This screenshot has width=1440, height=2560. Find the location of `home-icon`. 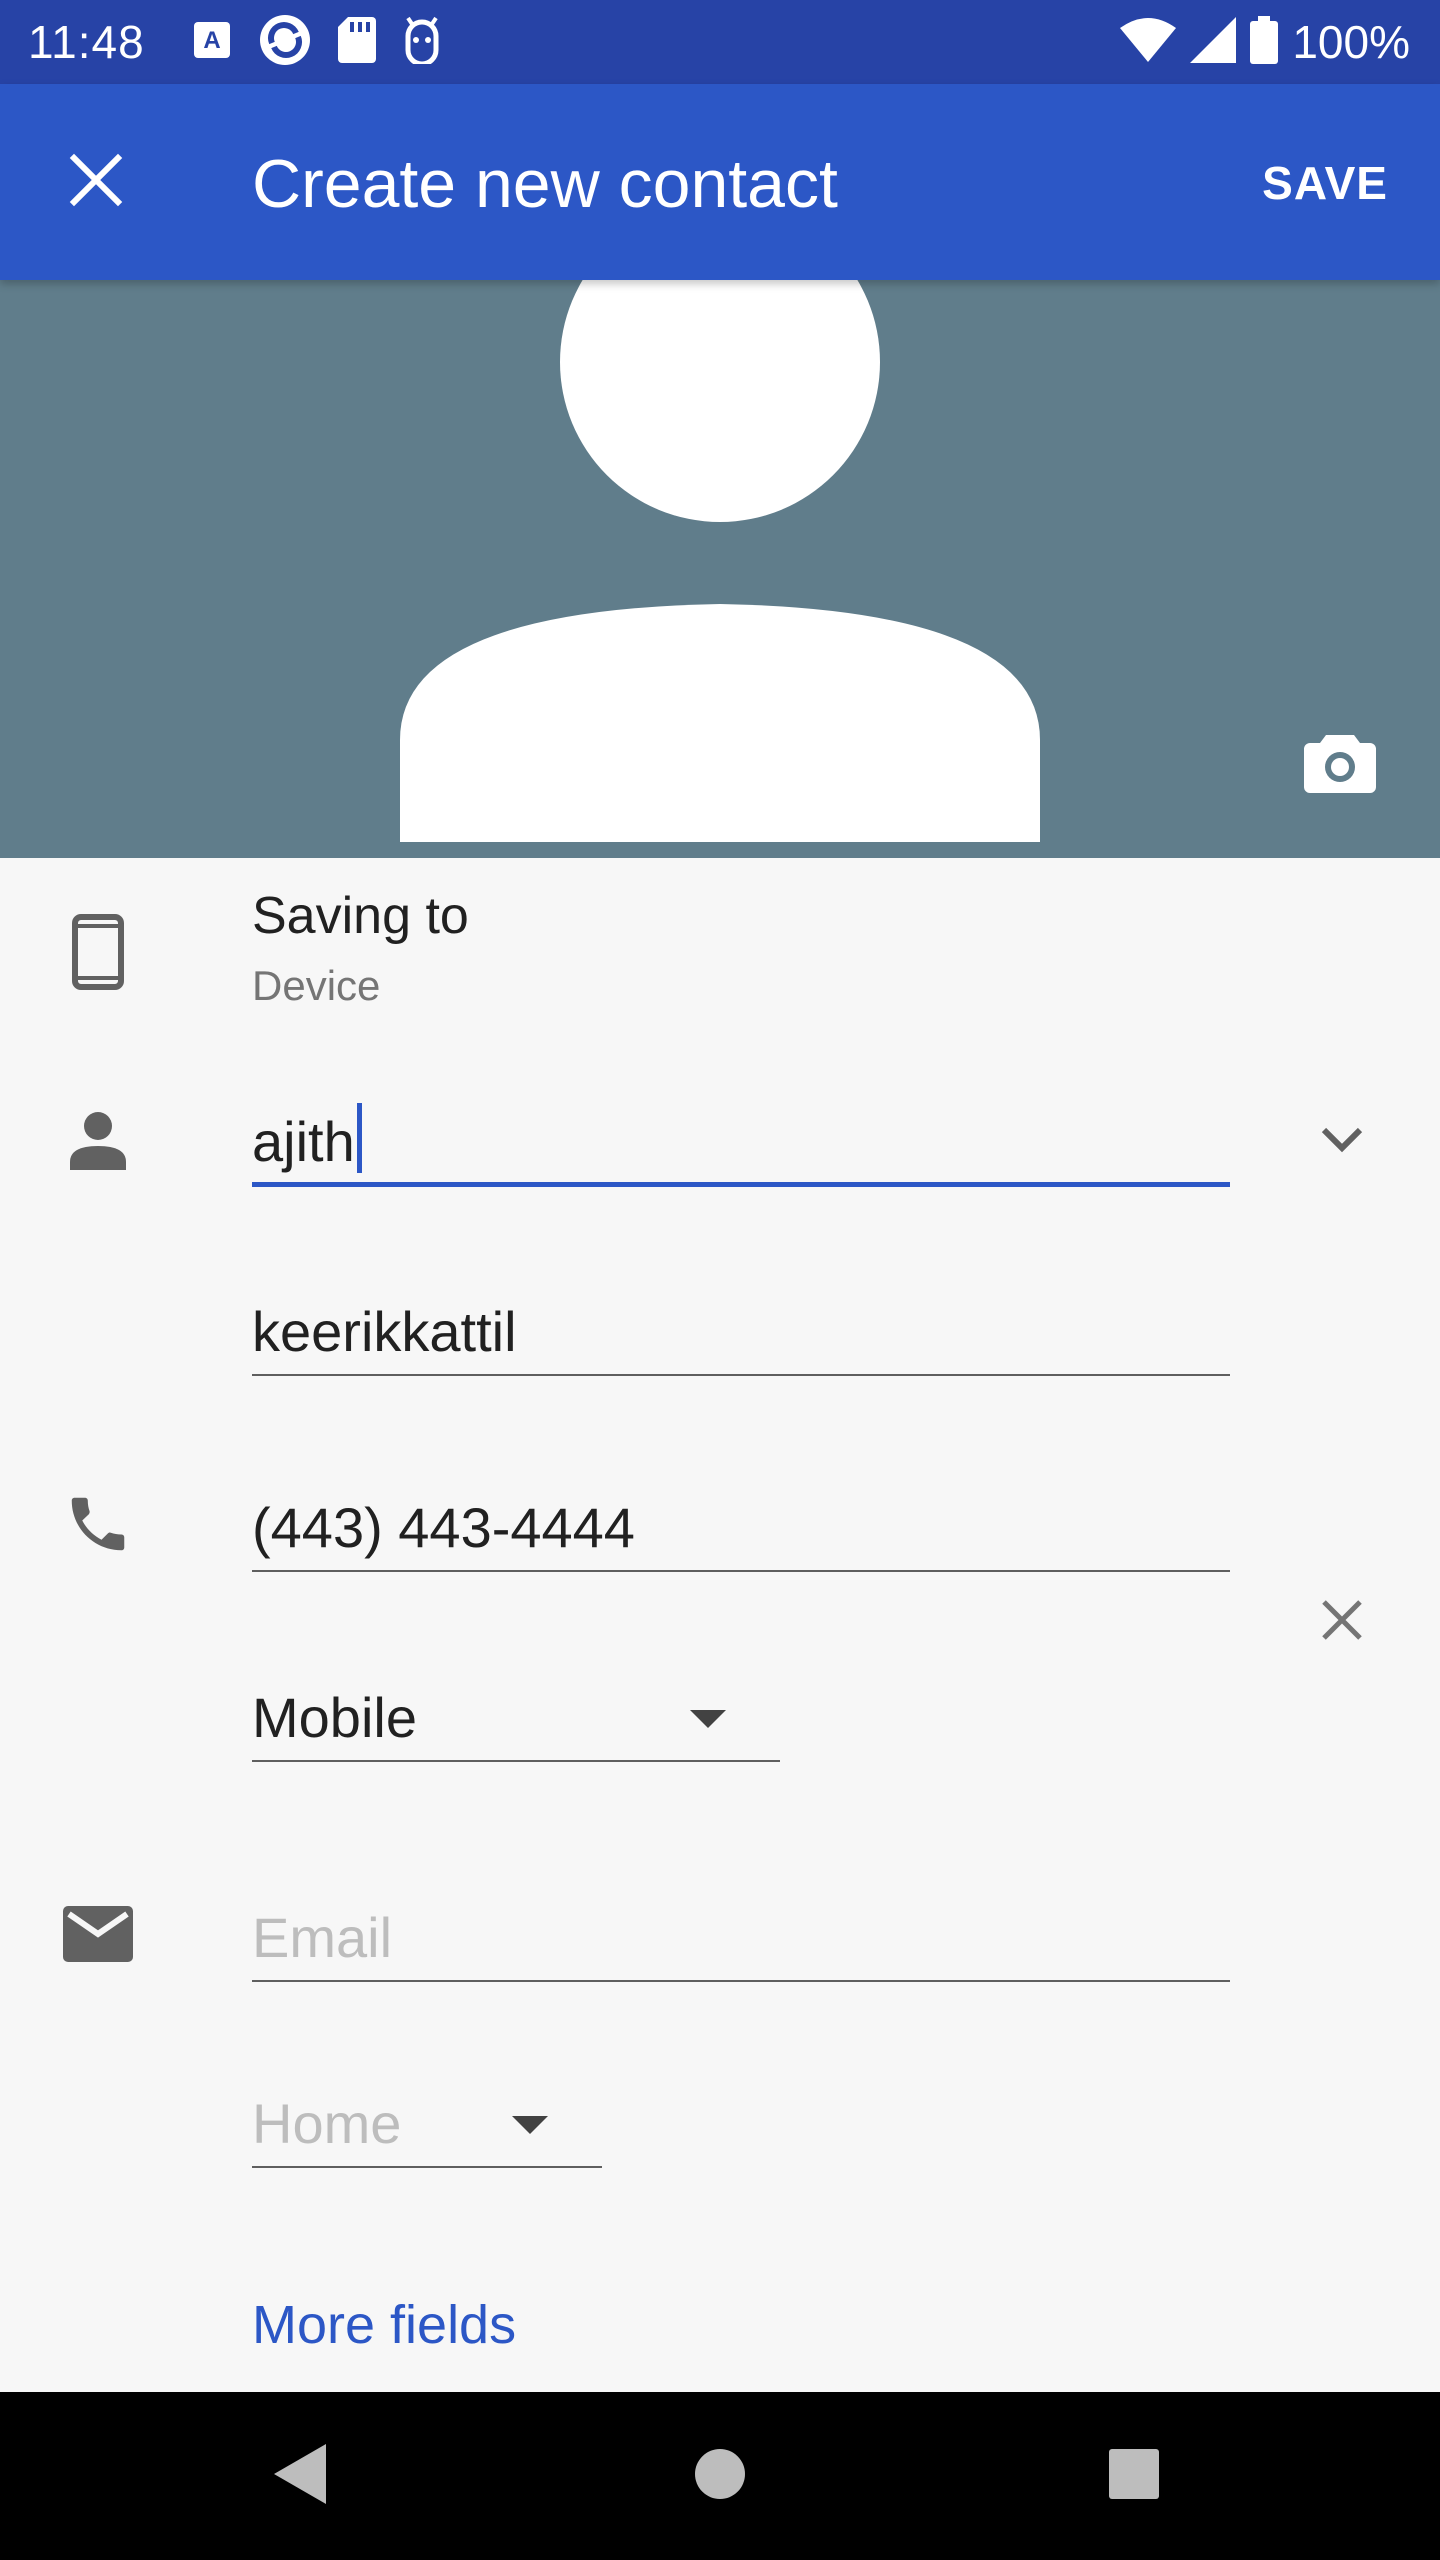

home-icon is located at coordinates (720, 2476).